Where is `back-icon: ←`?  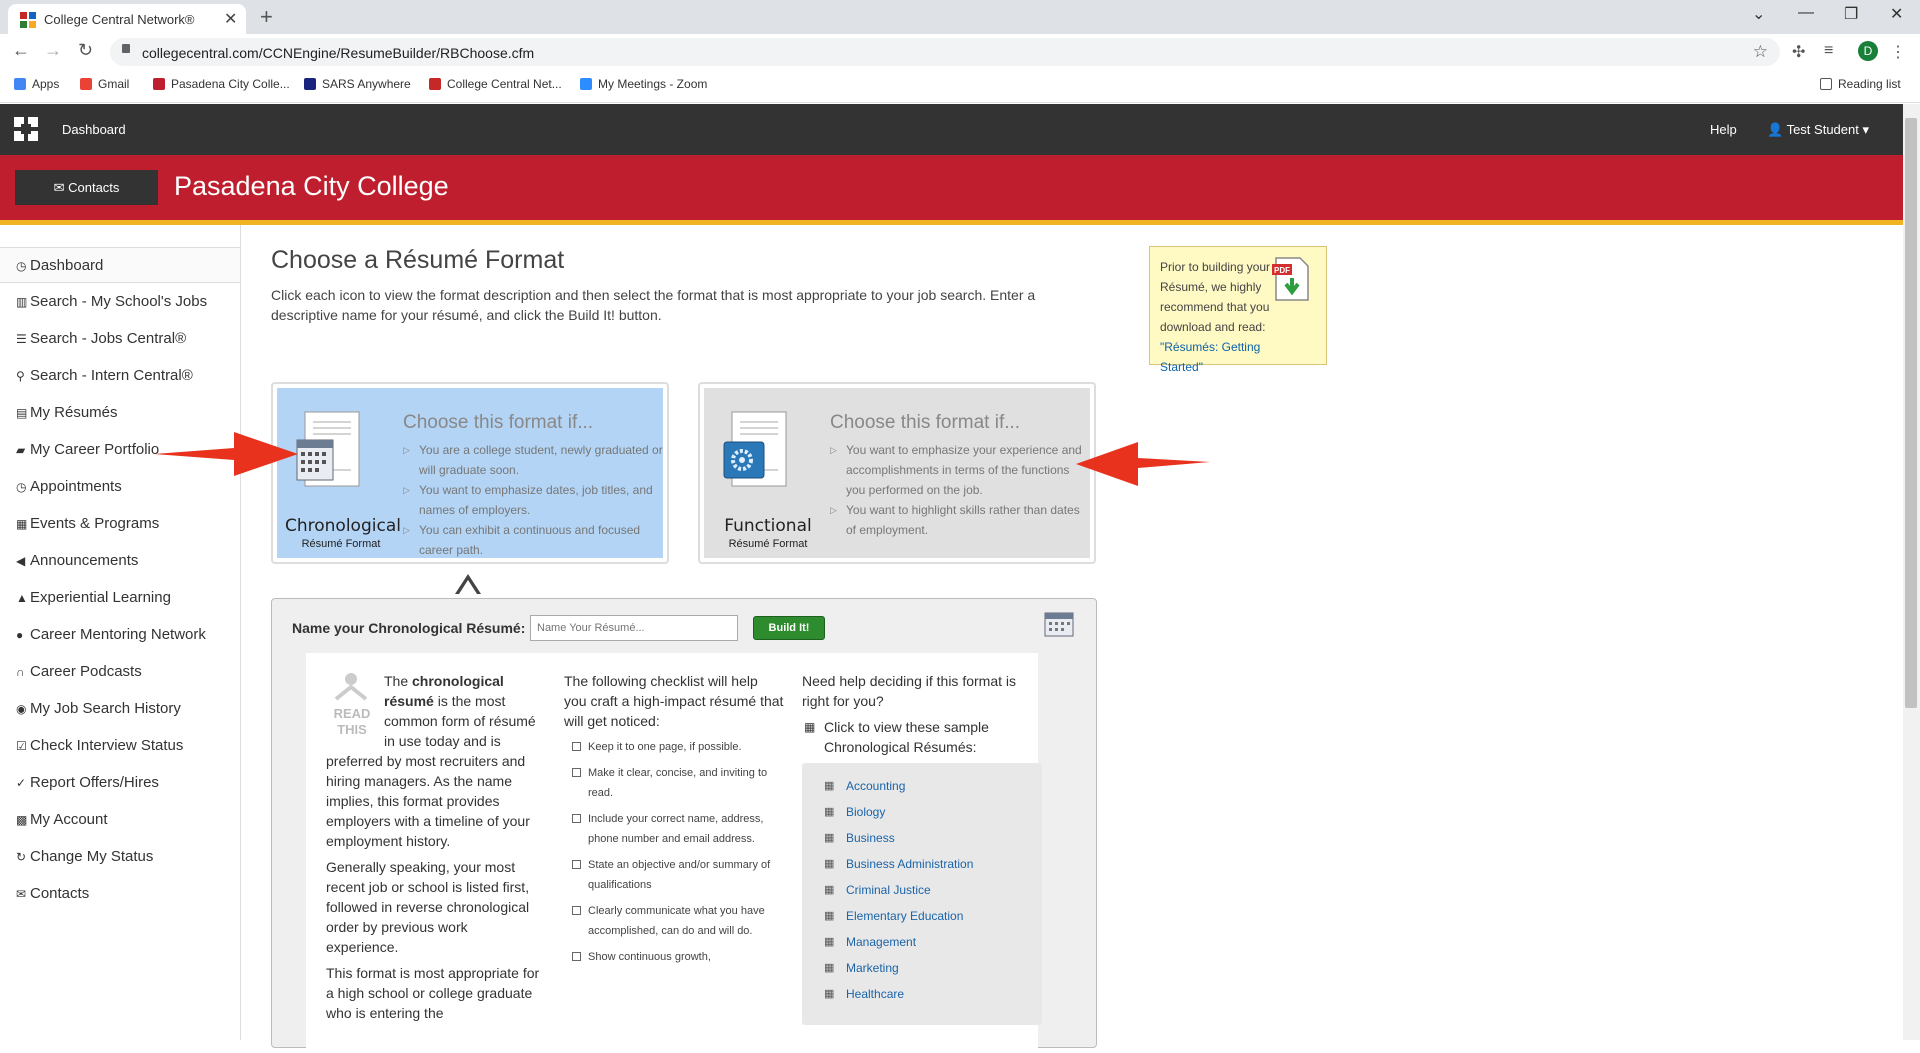 back-icon: ← is located at coordinates (21, 50).